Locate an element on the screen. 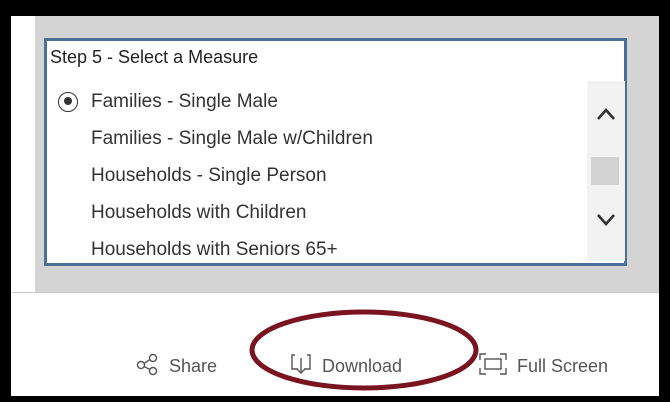 Image resolution: width=670 pixels, height=402 pixels. share-button: Share is located at coordinates (176, 366).